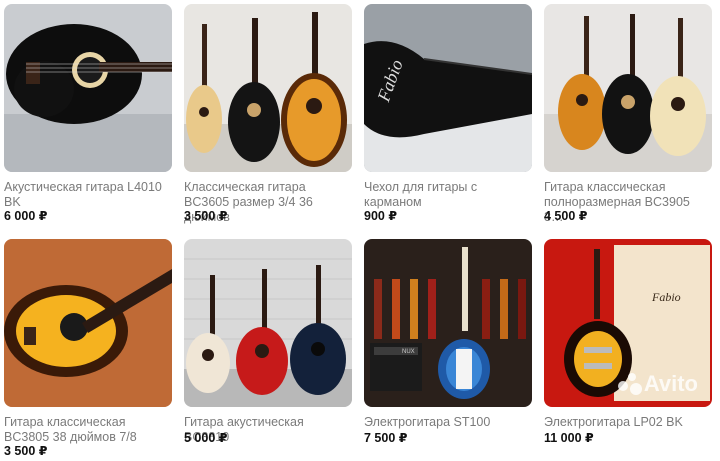  Describe the element at coordinates (381, 216) in the screenshot. I see `listing-price: 900 ₽` at that location.